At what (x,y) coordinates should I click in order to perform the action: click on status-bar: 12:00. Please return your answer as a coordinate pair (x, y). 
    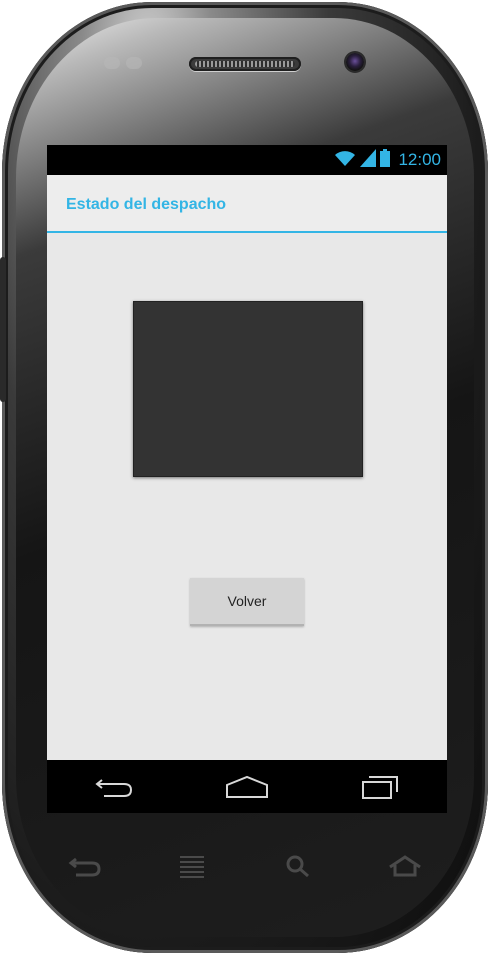
    Looking at the image, I should click on (247, 160).